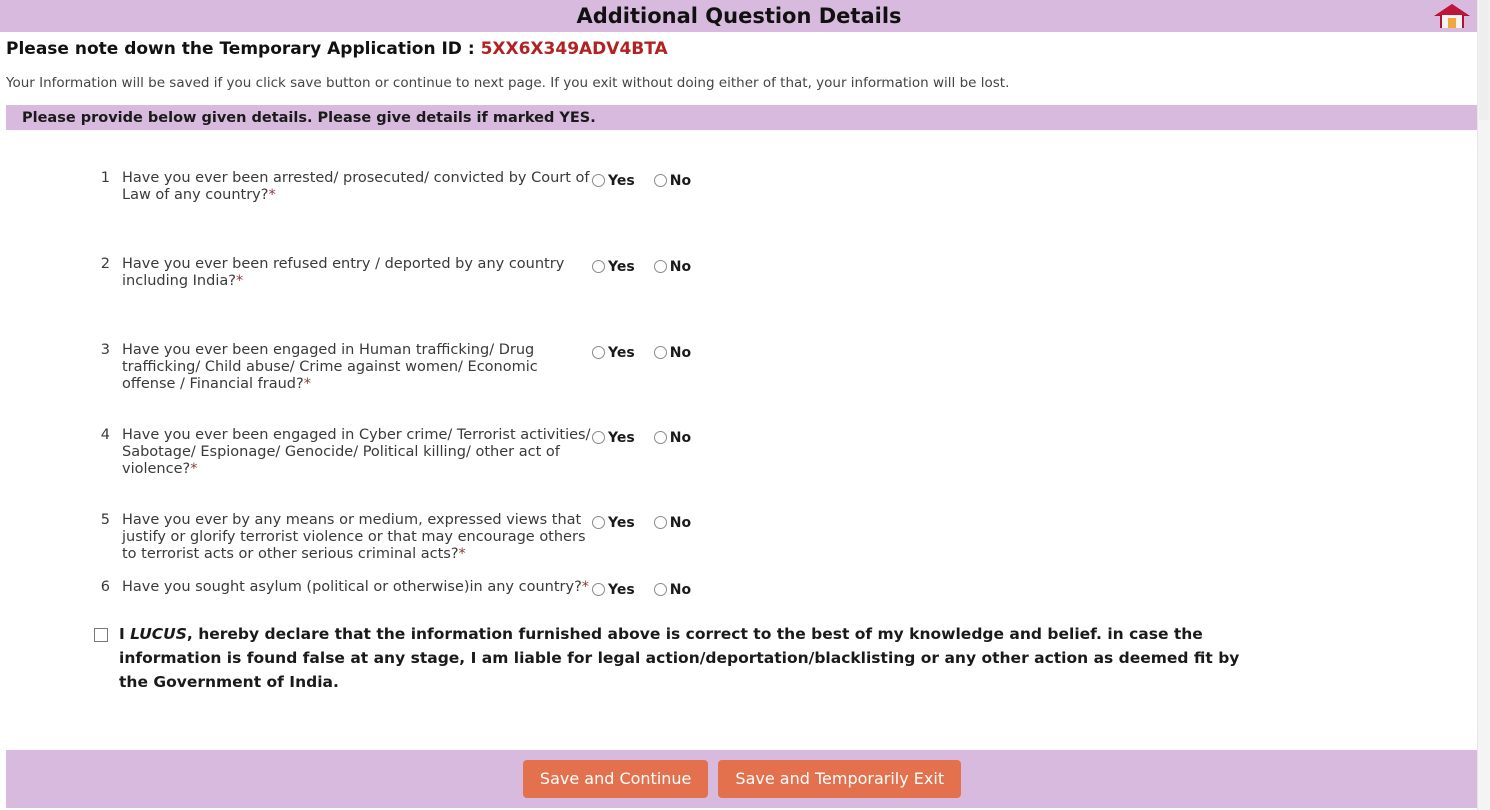 Image resolution: width=1490 pixels, height=810 pixels. Describe the element at coordinates (105, 587) in the screenshot. I see `question-number: 6` at that location.